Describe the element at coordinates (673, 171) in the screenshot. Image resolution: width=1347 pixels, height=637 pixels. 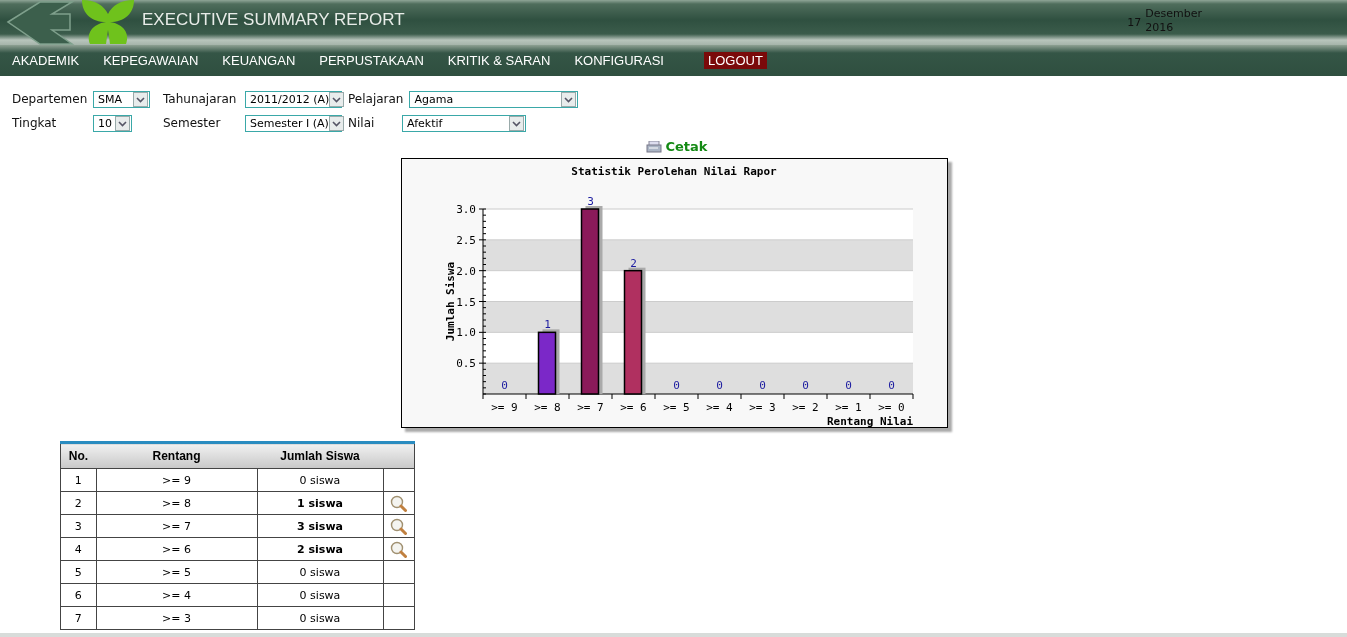
I see `chart-title: Statistik Perolehan Nilai Rapor` at that location.